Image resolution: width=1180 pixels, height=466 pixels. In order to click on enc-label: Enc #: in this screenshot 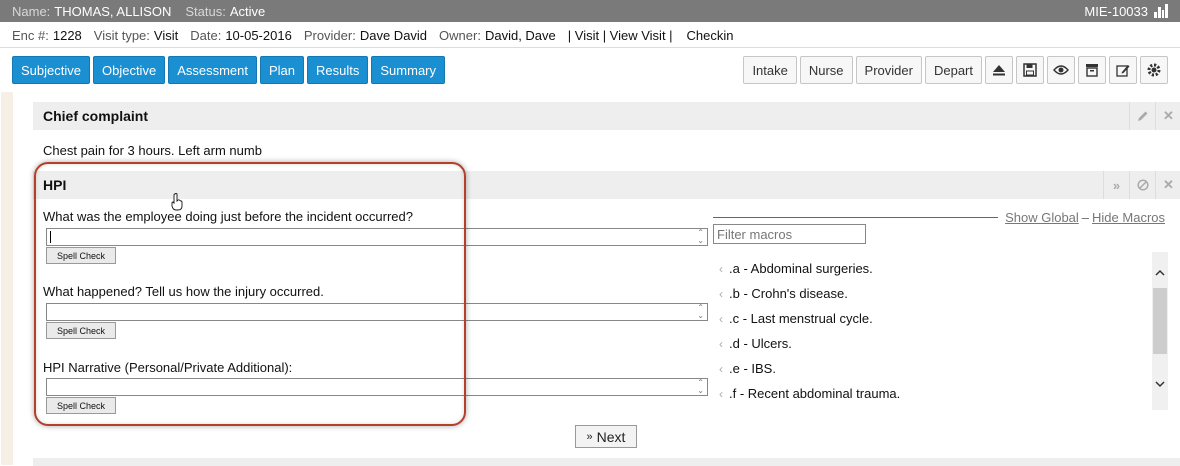, I will do `click(30, 35)`.